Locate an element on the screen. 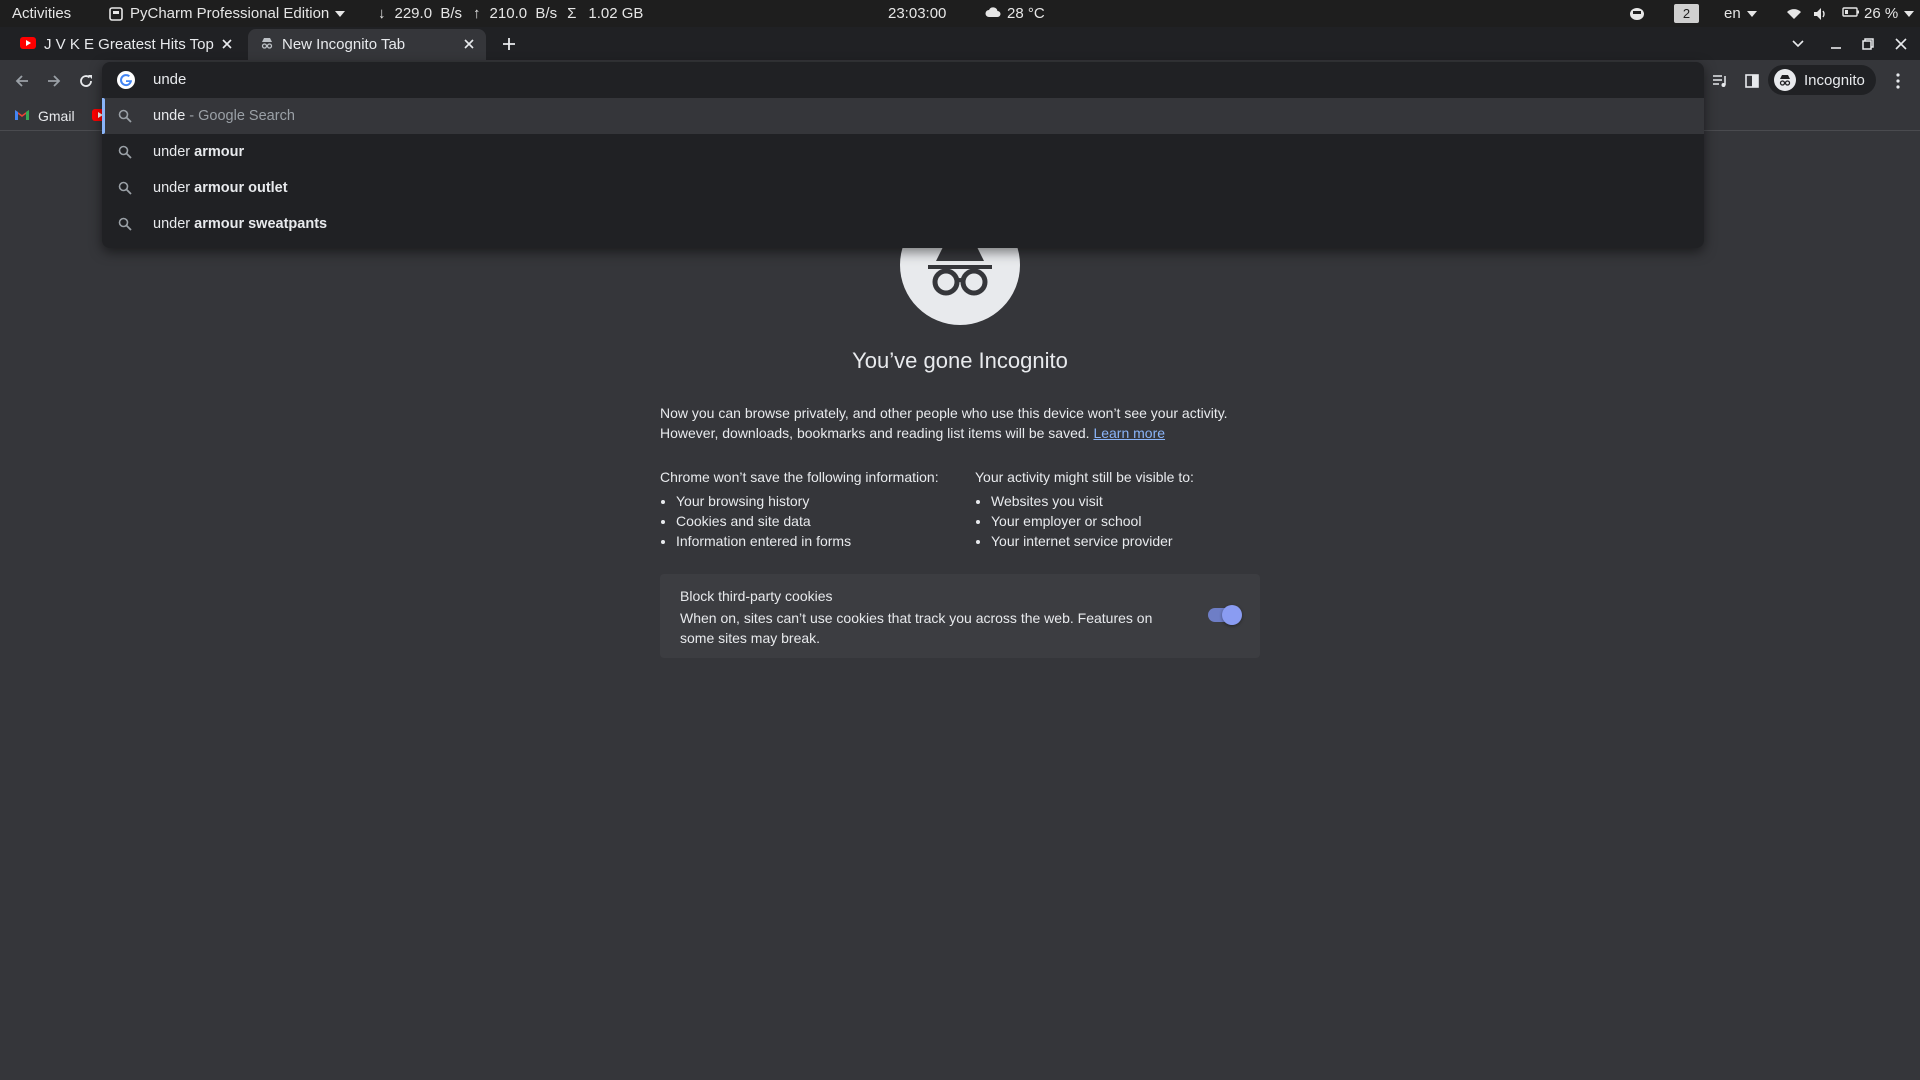  arrow-right-icon is located at coordinates (54, 81).